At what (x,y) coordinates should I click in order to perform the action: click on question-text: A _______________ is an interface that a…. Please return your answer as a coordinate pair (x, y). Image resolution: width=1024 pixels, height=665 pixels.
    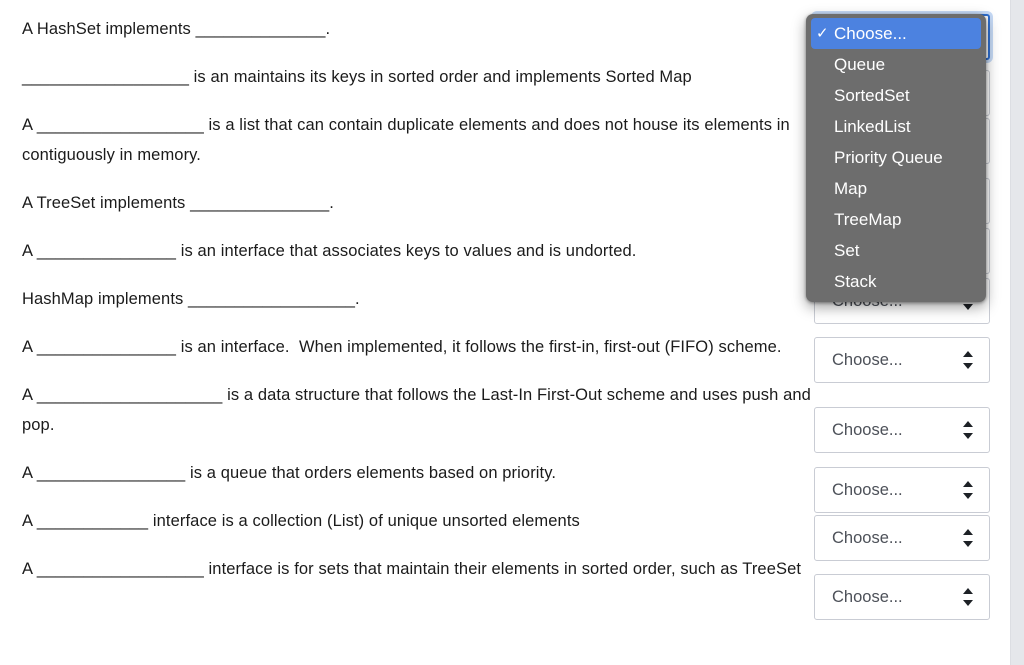
    Looking at the image, I should click on (329, 251).